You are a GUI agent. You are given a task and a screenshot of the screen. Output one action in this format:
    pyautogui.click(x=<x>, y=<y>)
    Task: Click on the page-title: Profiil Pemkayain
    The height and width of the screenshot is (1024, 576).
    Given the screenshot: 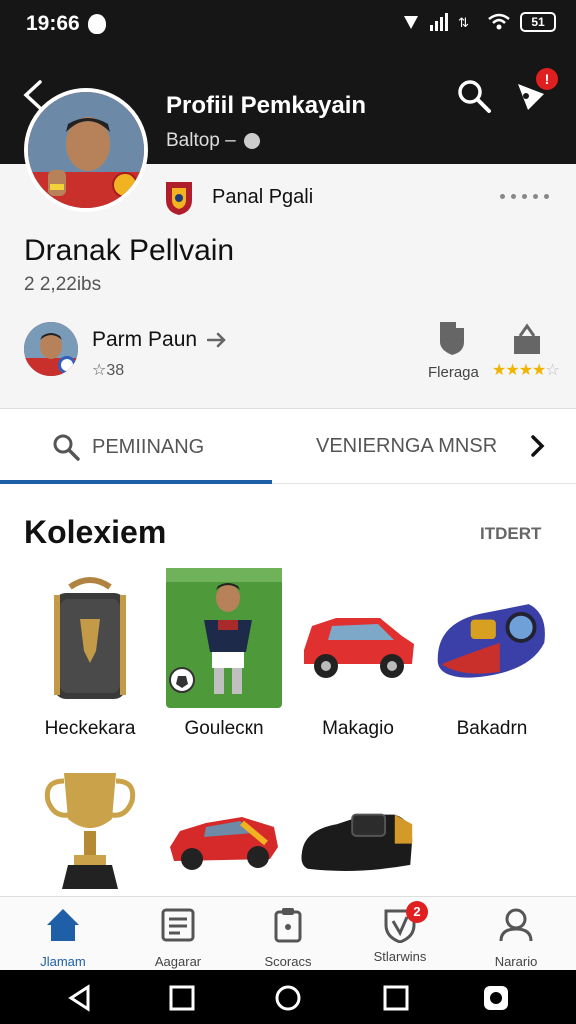 What is the action you would take?
    pyautogui.click(x=266, y=105)
    